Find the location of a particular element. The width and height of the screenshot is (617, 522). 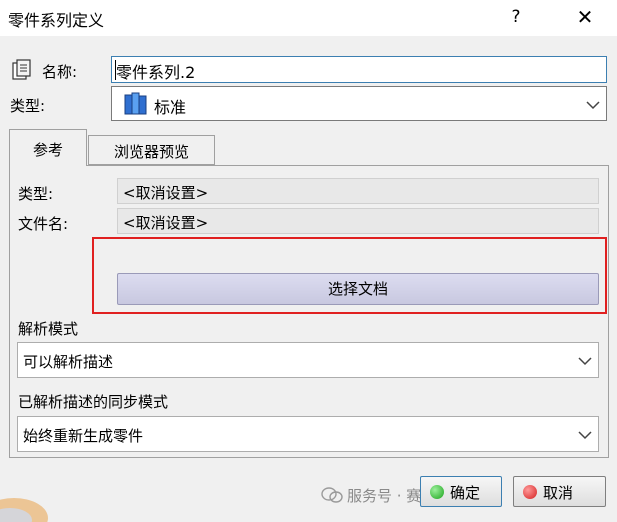

resolve-mode-value: 可以解析描述 is located at coordinates (68, 362).